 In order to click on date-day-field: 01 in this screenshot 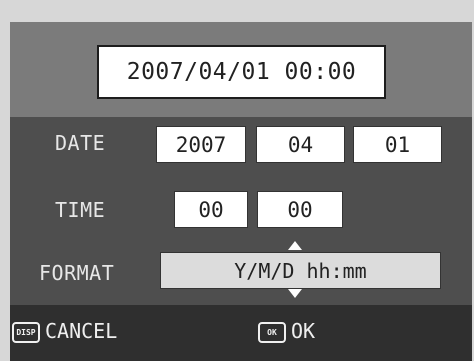, I will do `click(397, 144)`.